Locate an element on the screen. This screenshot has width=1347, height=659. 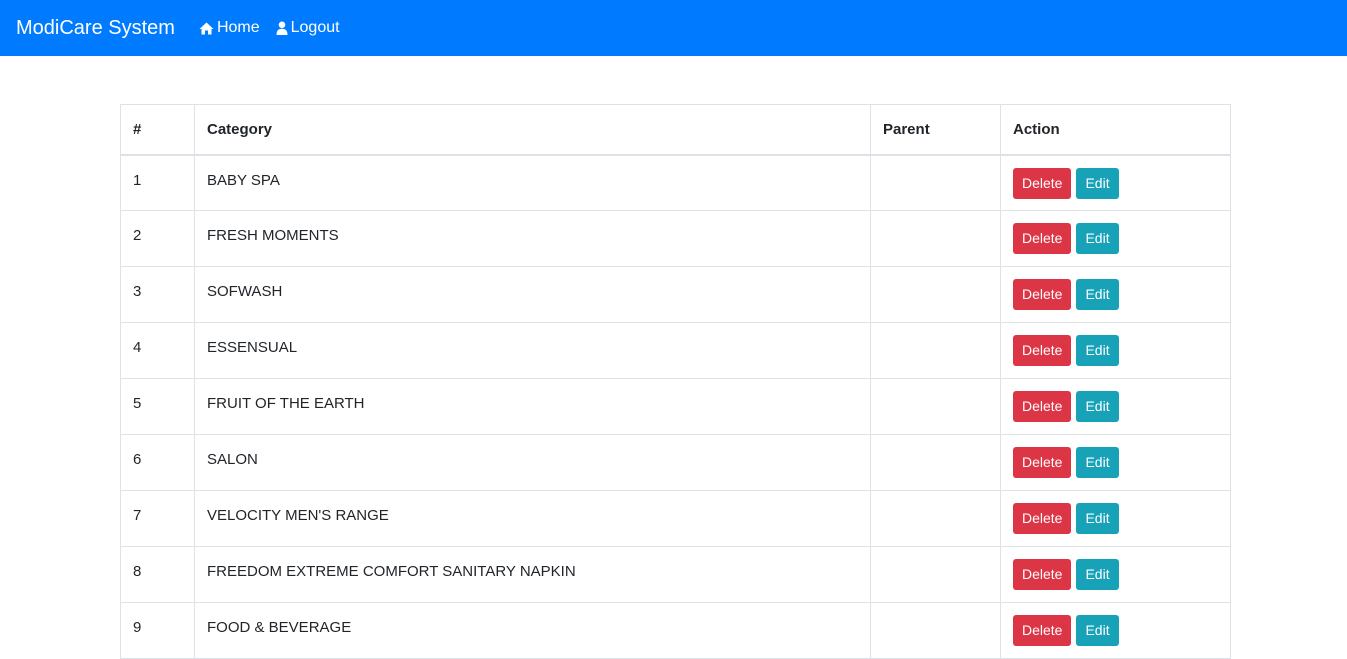
row-category: BABY SPA is located at coordinates (532, 182).